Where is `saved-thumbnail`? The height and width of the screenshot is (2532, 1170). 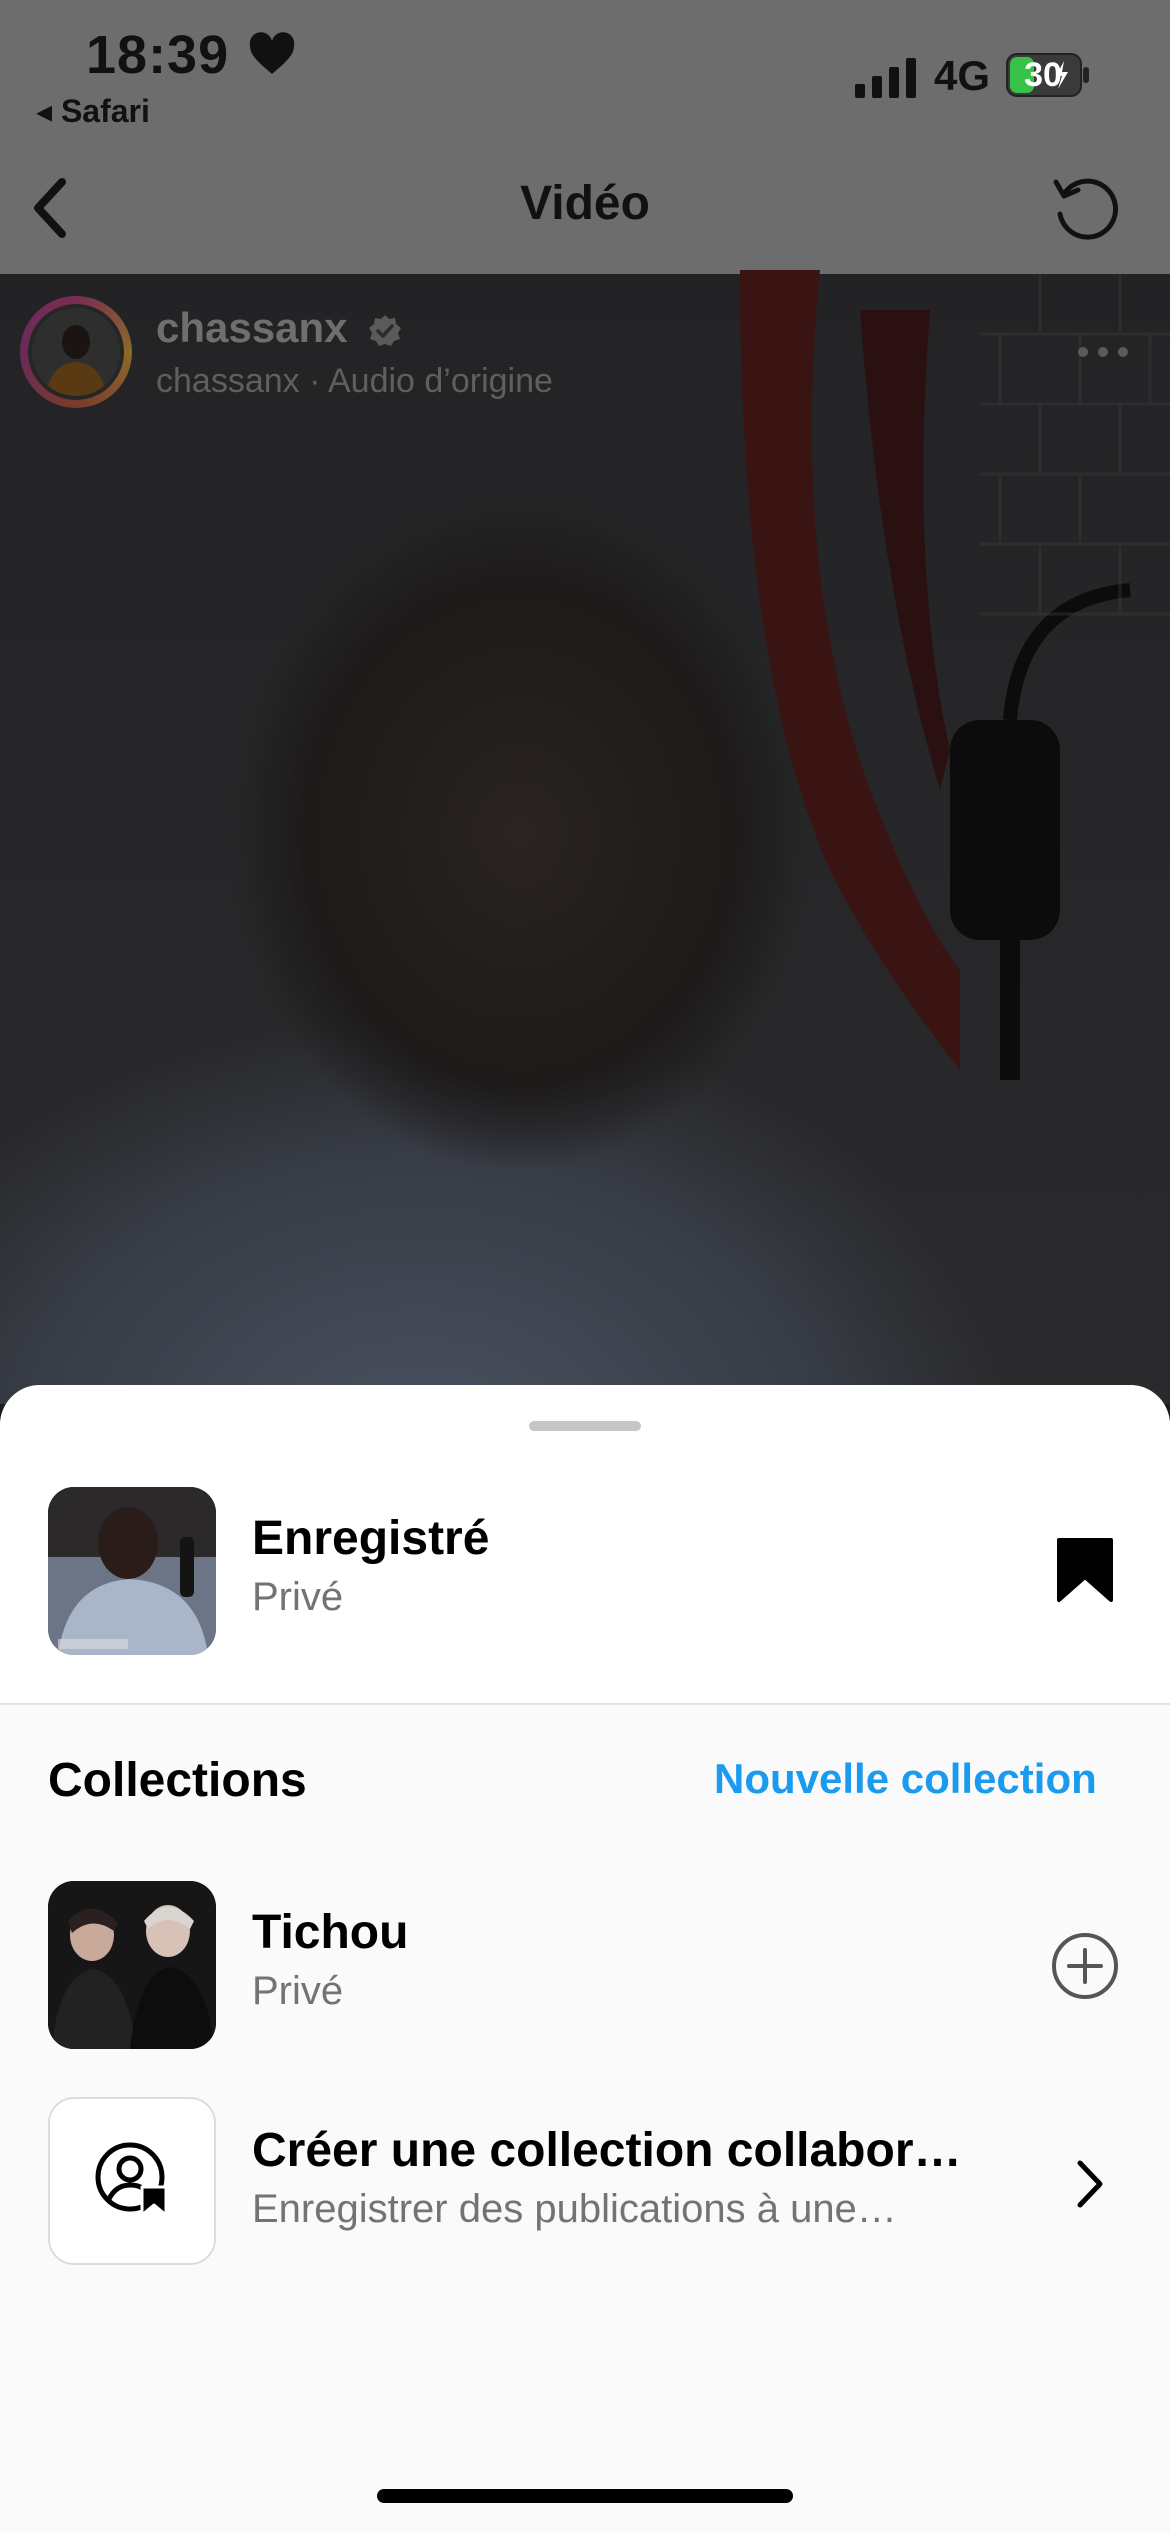
saved-thumbnail is located at coordinates (132, 1571).